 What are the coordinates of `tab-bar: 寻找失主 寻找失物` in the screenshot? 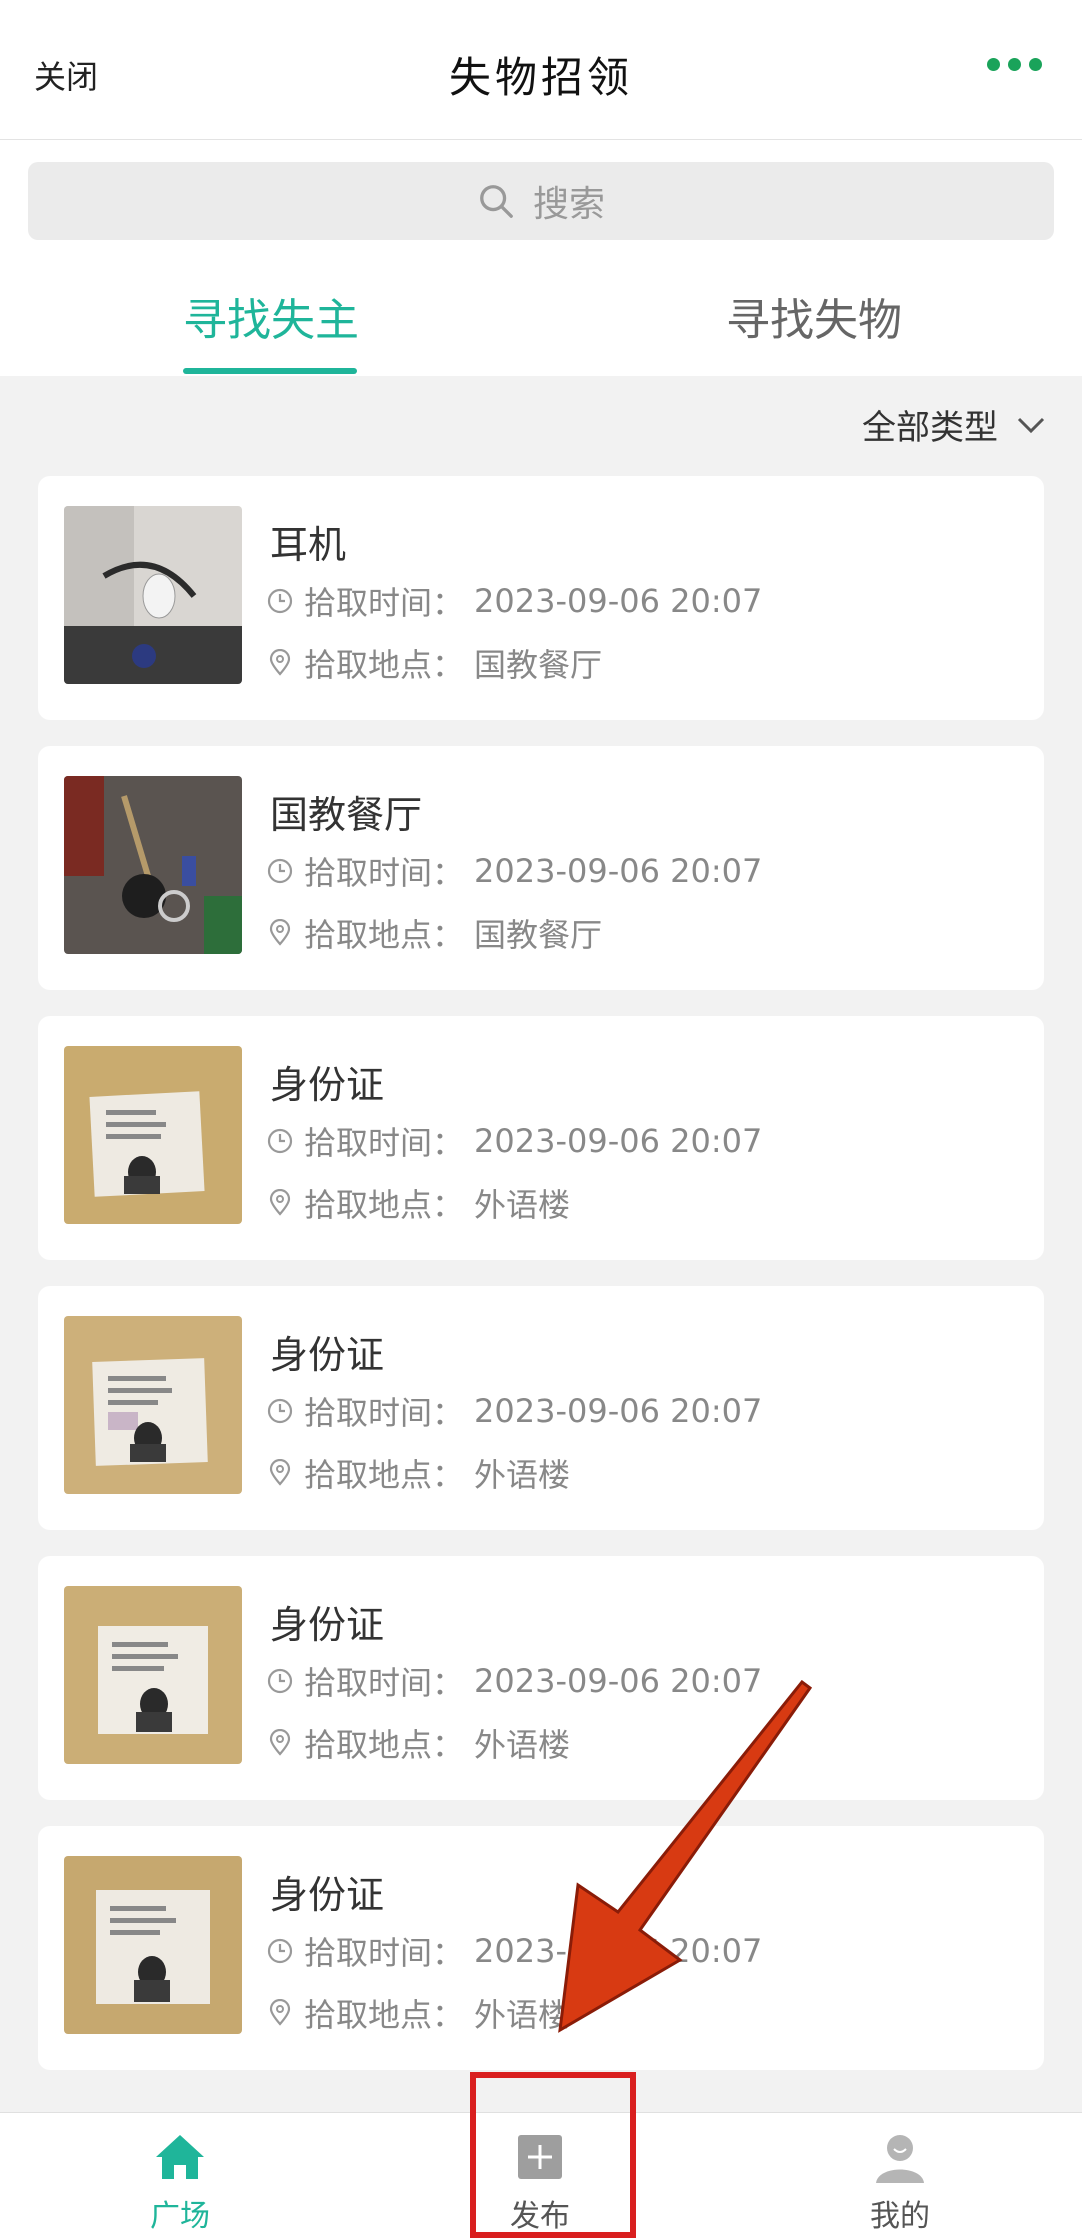 It's located at (541, 314).